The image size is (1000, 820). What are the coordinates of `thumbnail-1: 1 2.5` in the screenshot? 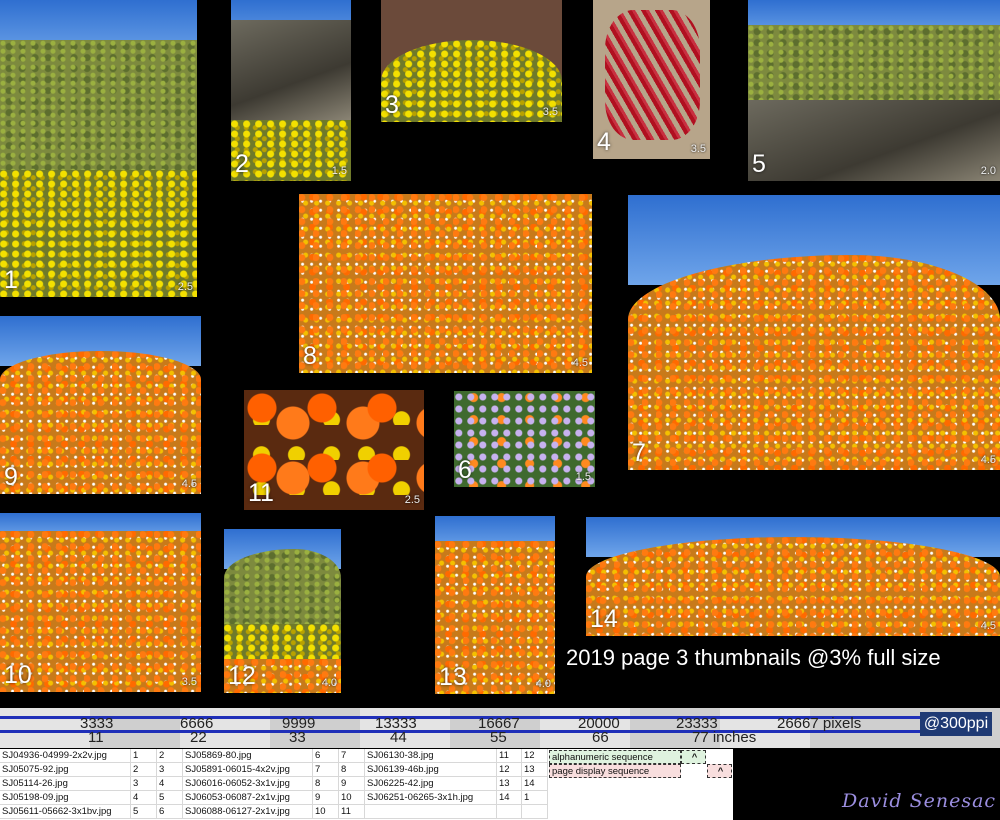 It's located at (98, 148).